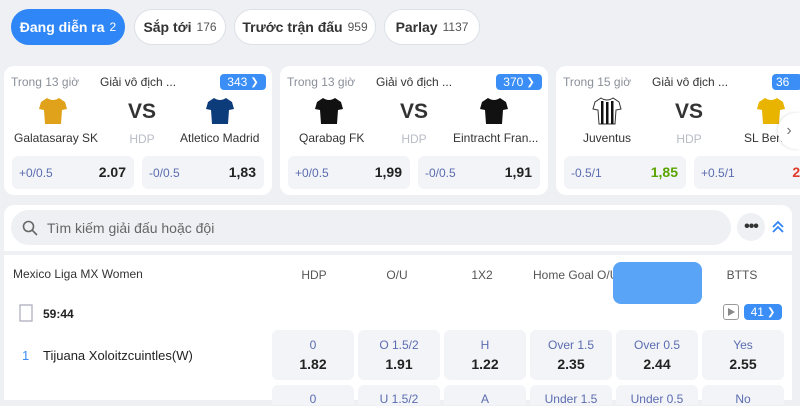  I want to click on match-time: Trong 15 giờ, so click(597, 82).